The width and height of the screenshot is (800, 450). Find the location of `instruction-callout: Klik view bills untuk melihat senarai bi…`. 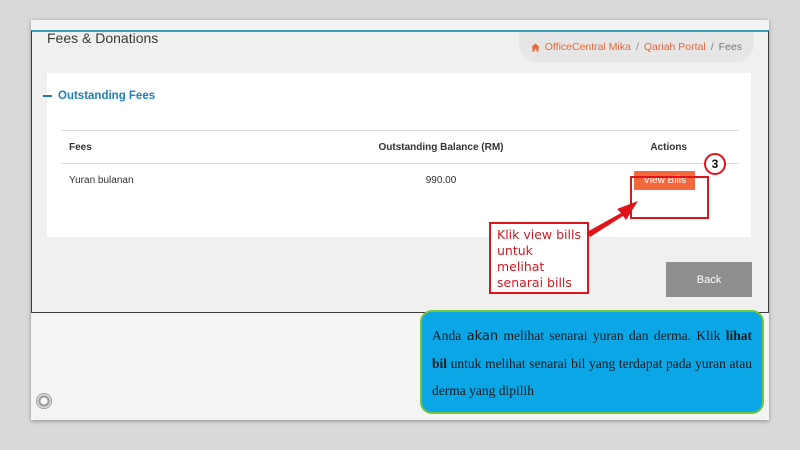

instruction-callout: Klik view bills untuk melihat senarai bi… is located at coordinates (539, 258).